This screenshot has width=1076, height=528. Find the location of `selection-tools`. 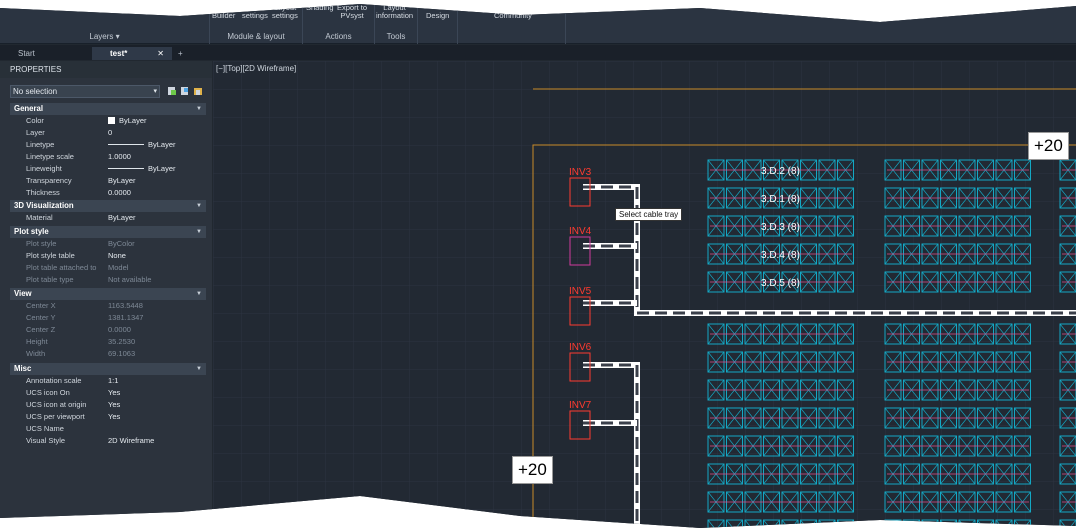

selection-tools is located at coordinates (186, 91).